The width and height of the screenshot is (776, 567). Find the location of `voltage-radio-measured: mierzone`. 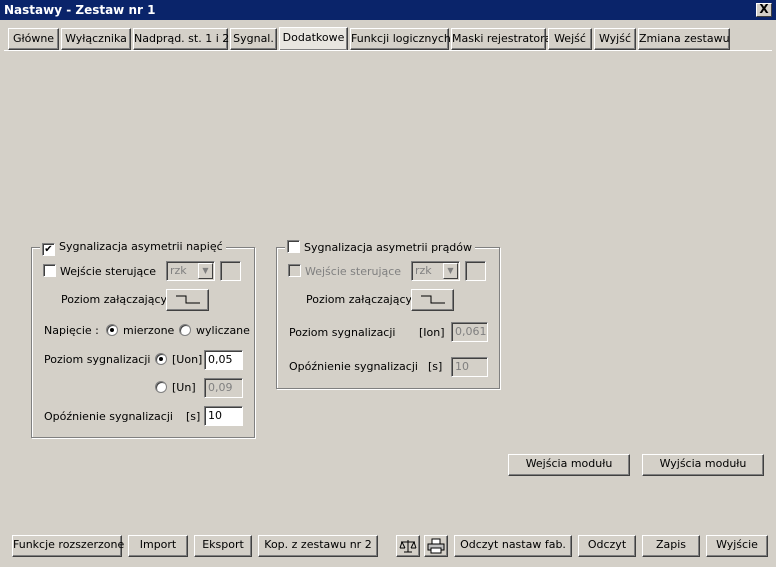

voltage-radio-measured: mierzone is located at coordinates (140, 331).